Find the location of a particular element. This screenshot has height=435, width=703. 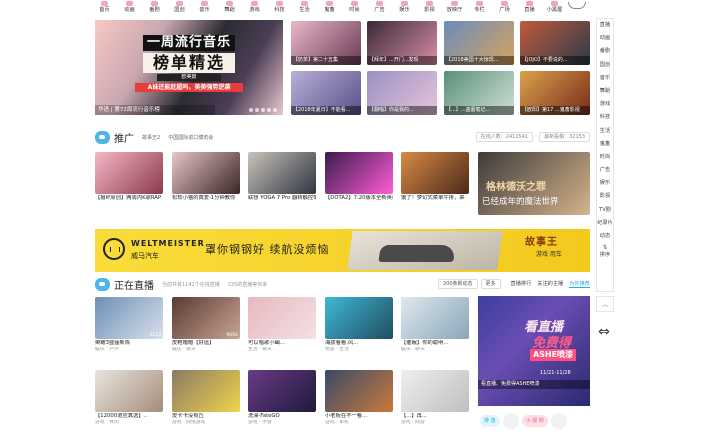

nav-item: 直播 is located at coordinates (529, 9).